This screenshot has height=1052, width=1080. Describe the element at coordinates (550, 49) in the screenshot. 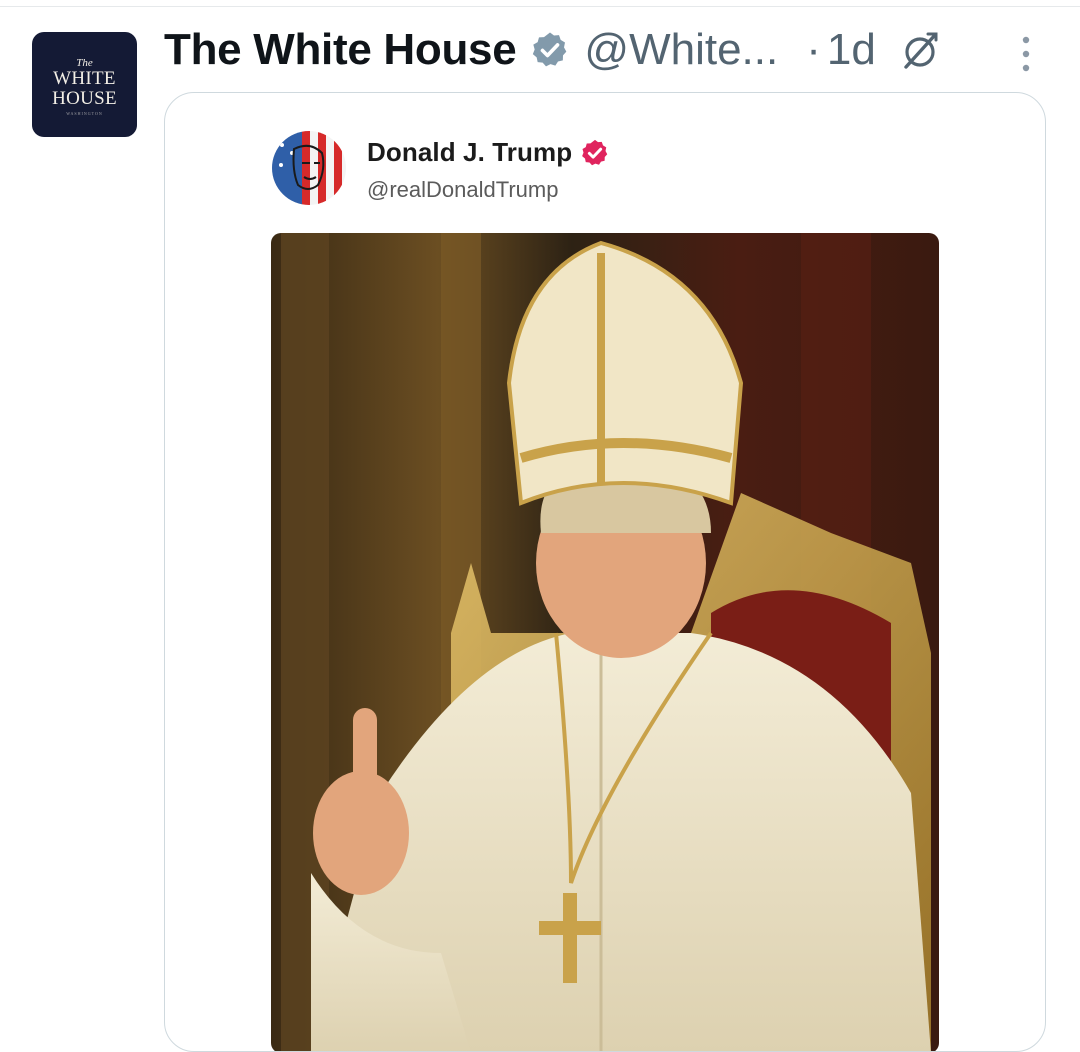

I see `verified-badge-icon` at that location.